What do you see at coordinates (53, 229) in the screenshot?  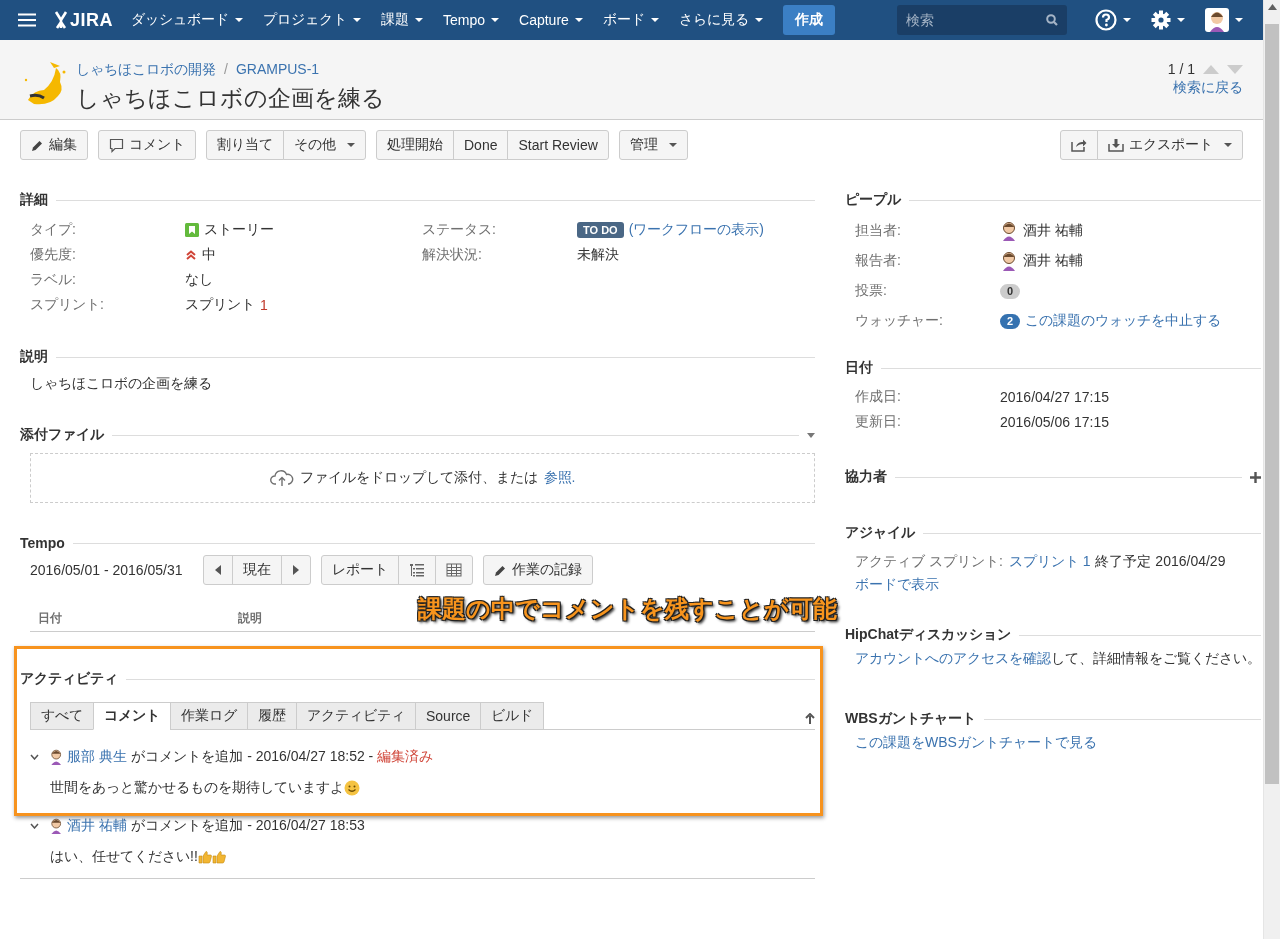 I see `field-label: タイプ:` at bounding box center [53, 229].